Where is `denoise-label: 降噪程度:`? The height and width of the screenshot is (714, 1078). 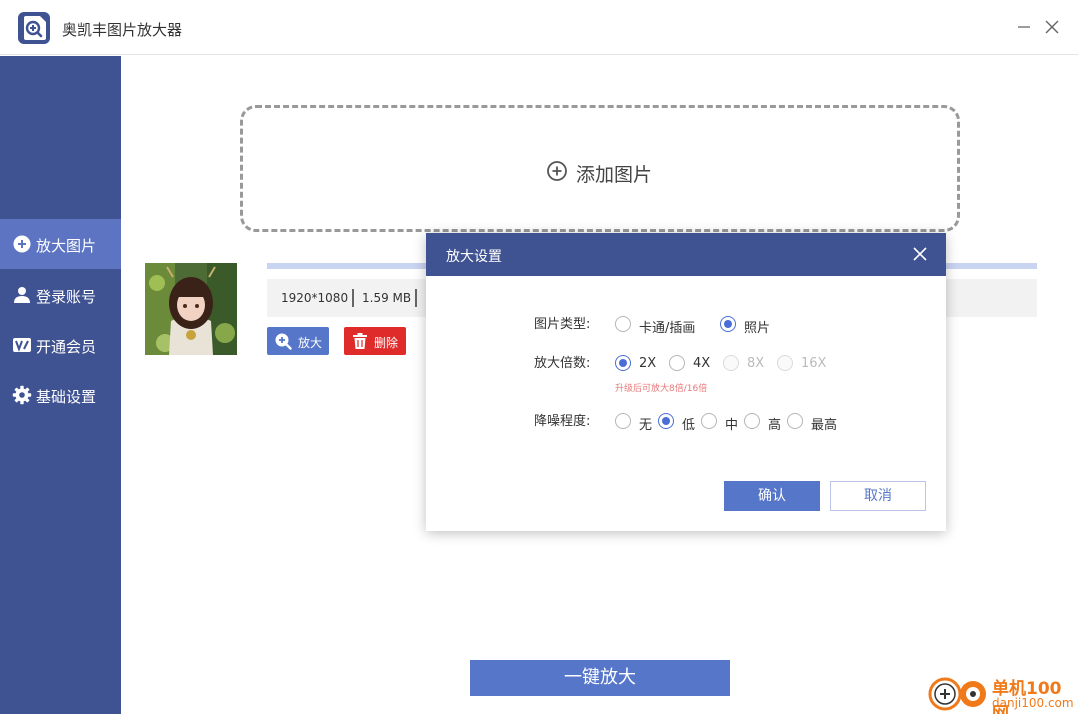 denoise-label: 降噪程度: is located at coordinates (562, 421).